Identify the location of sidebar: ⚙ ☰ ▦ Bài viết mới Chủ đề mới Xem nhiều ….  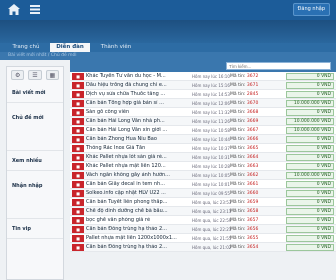
(35, 173).